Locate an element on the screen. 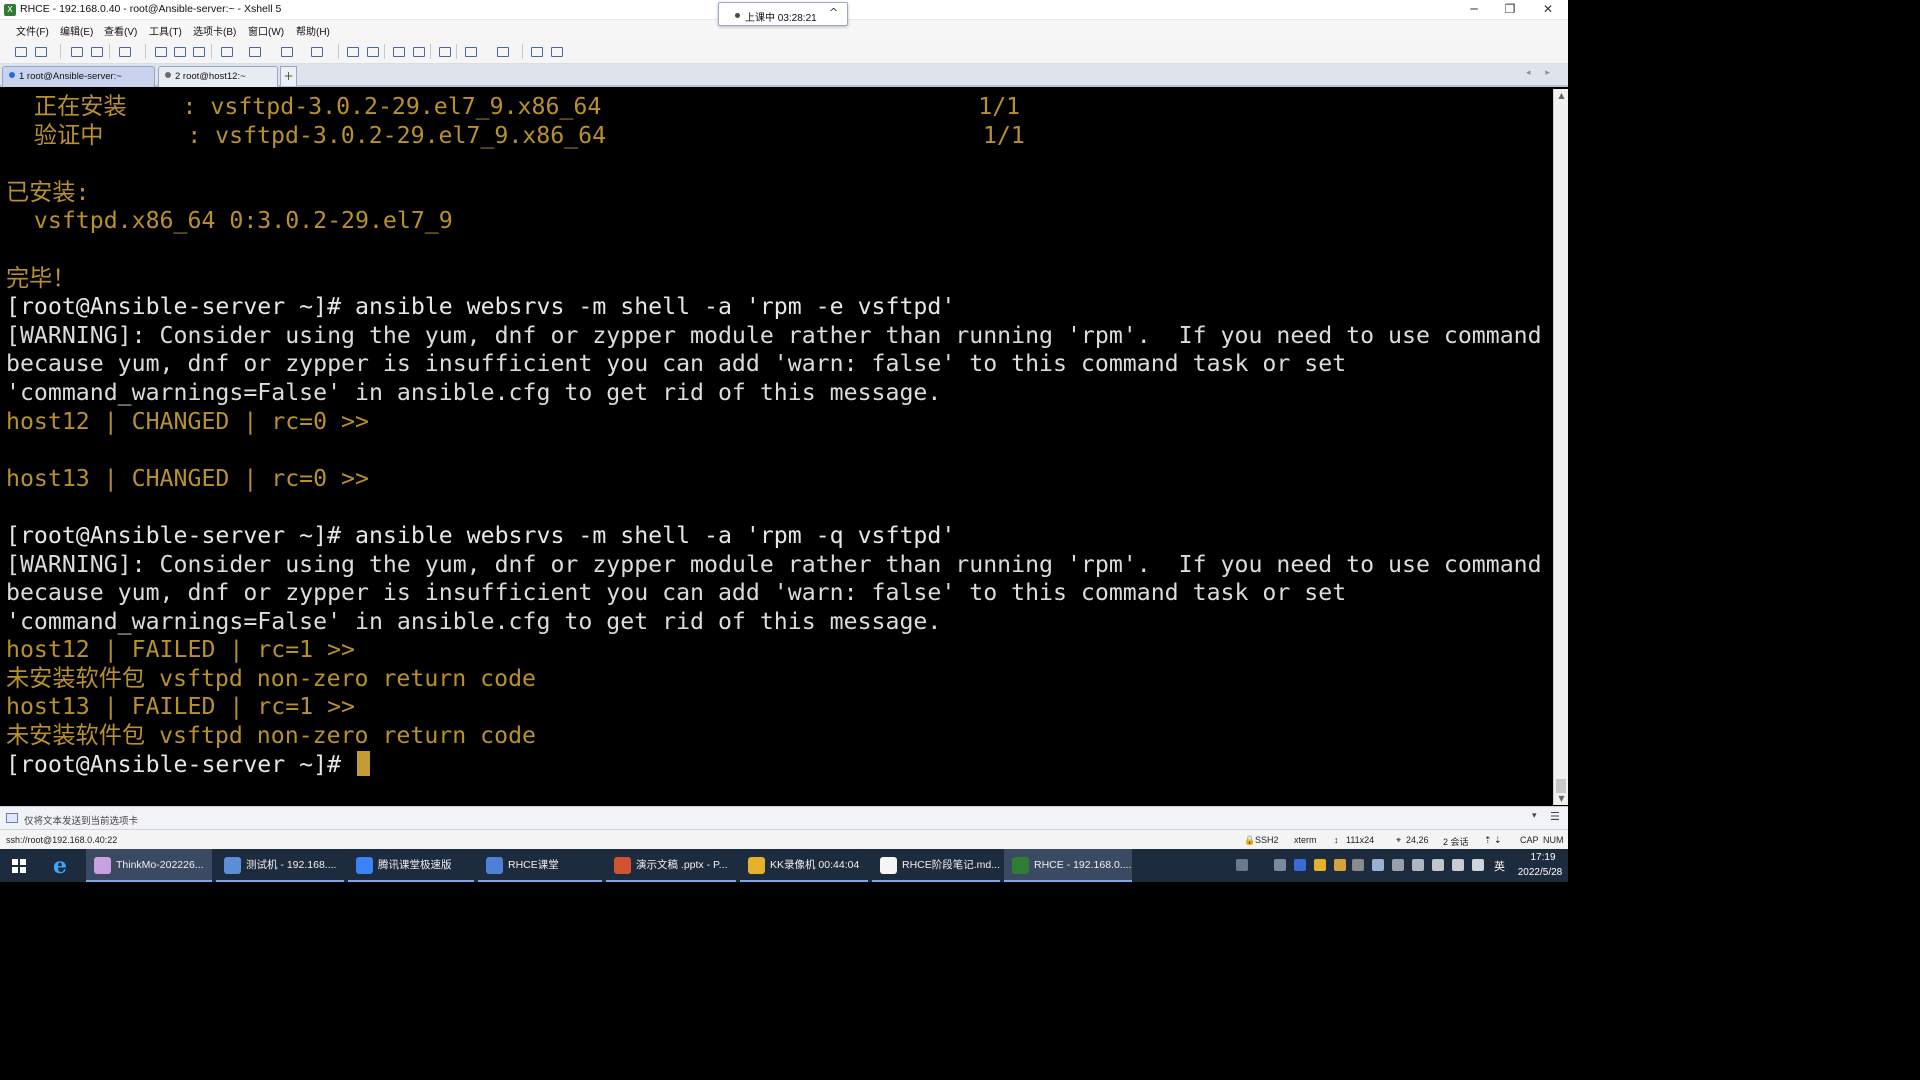  print-icon is located at coordinates (226, 51).